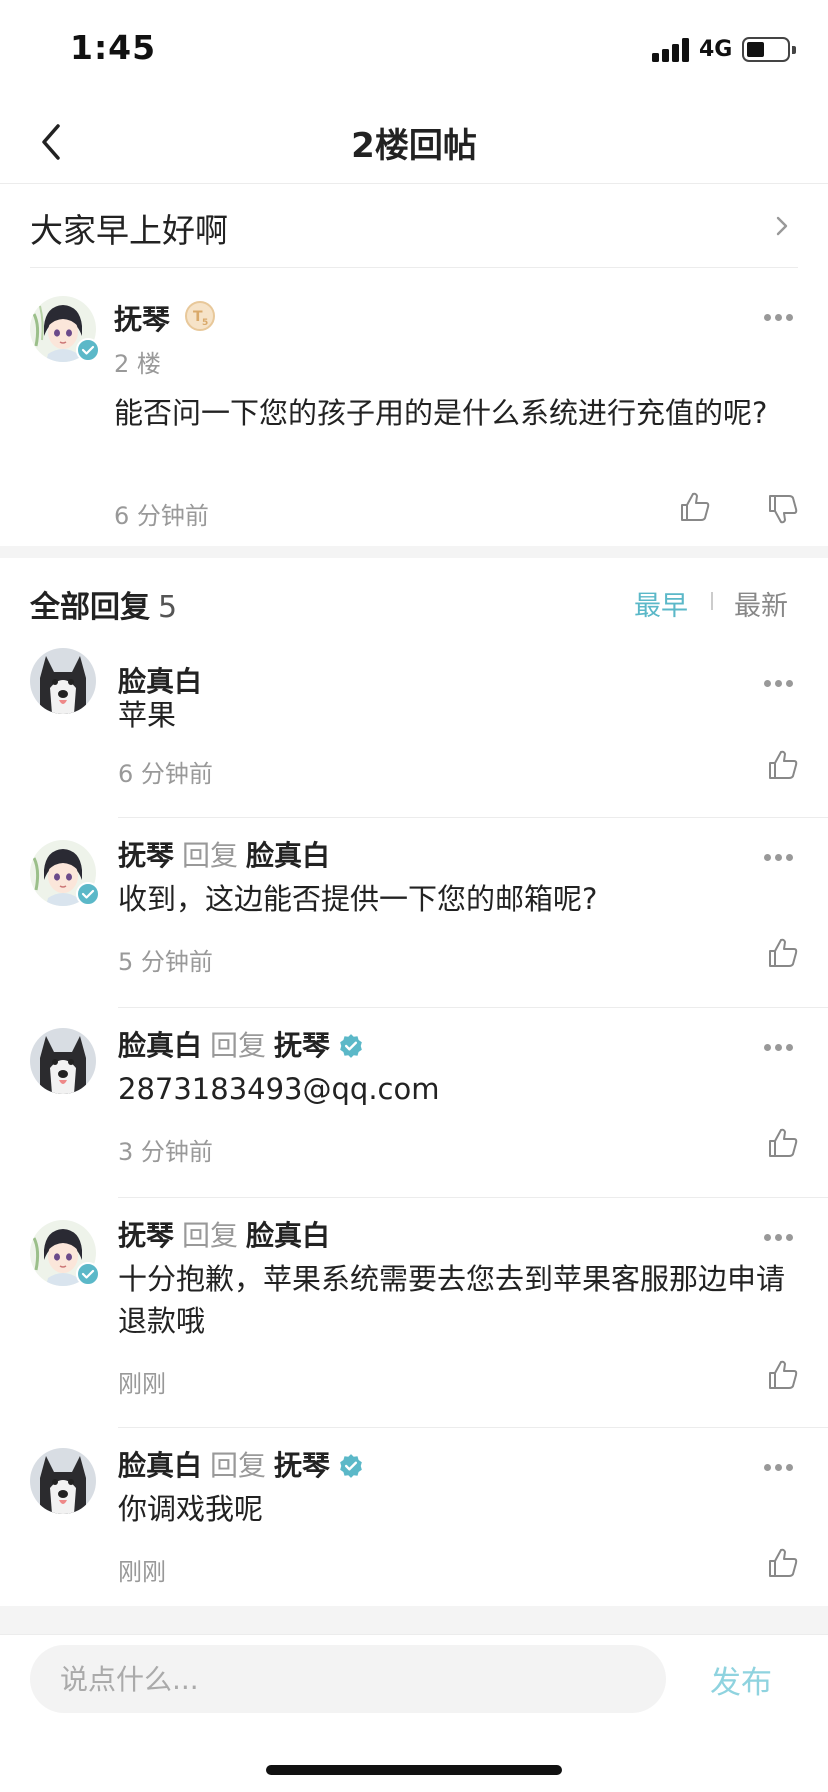 Image resolution: width=828 pixels, height=1792 pixels. Describe the element at coordinates (168, 607) in the screenshot. I see `replies-count: 5` at that location.